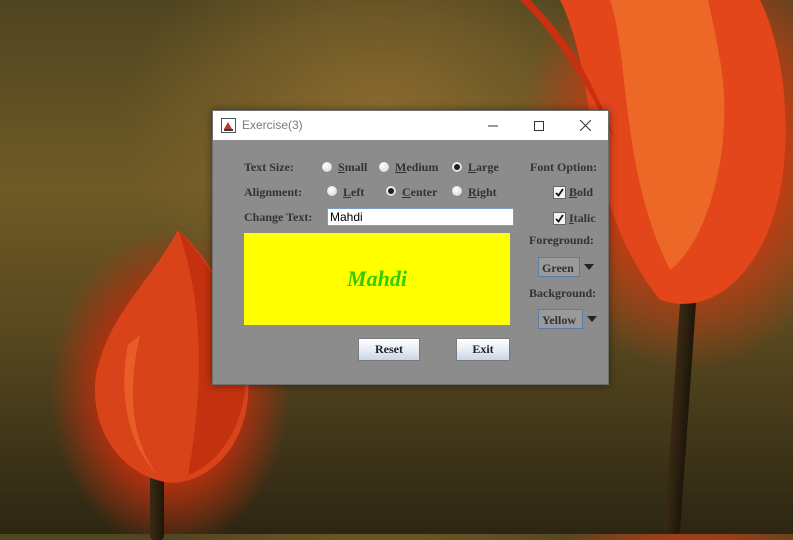  Describe the element at coordinates (272, 125) in the screenshot. I see `window-title: Exercise(3)` at that location.